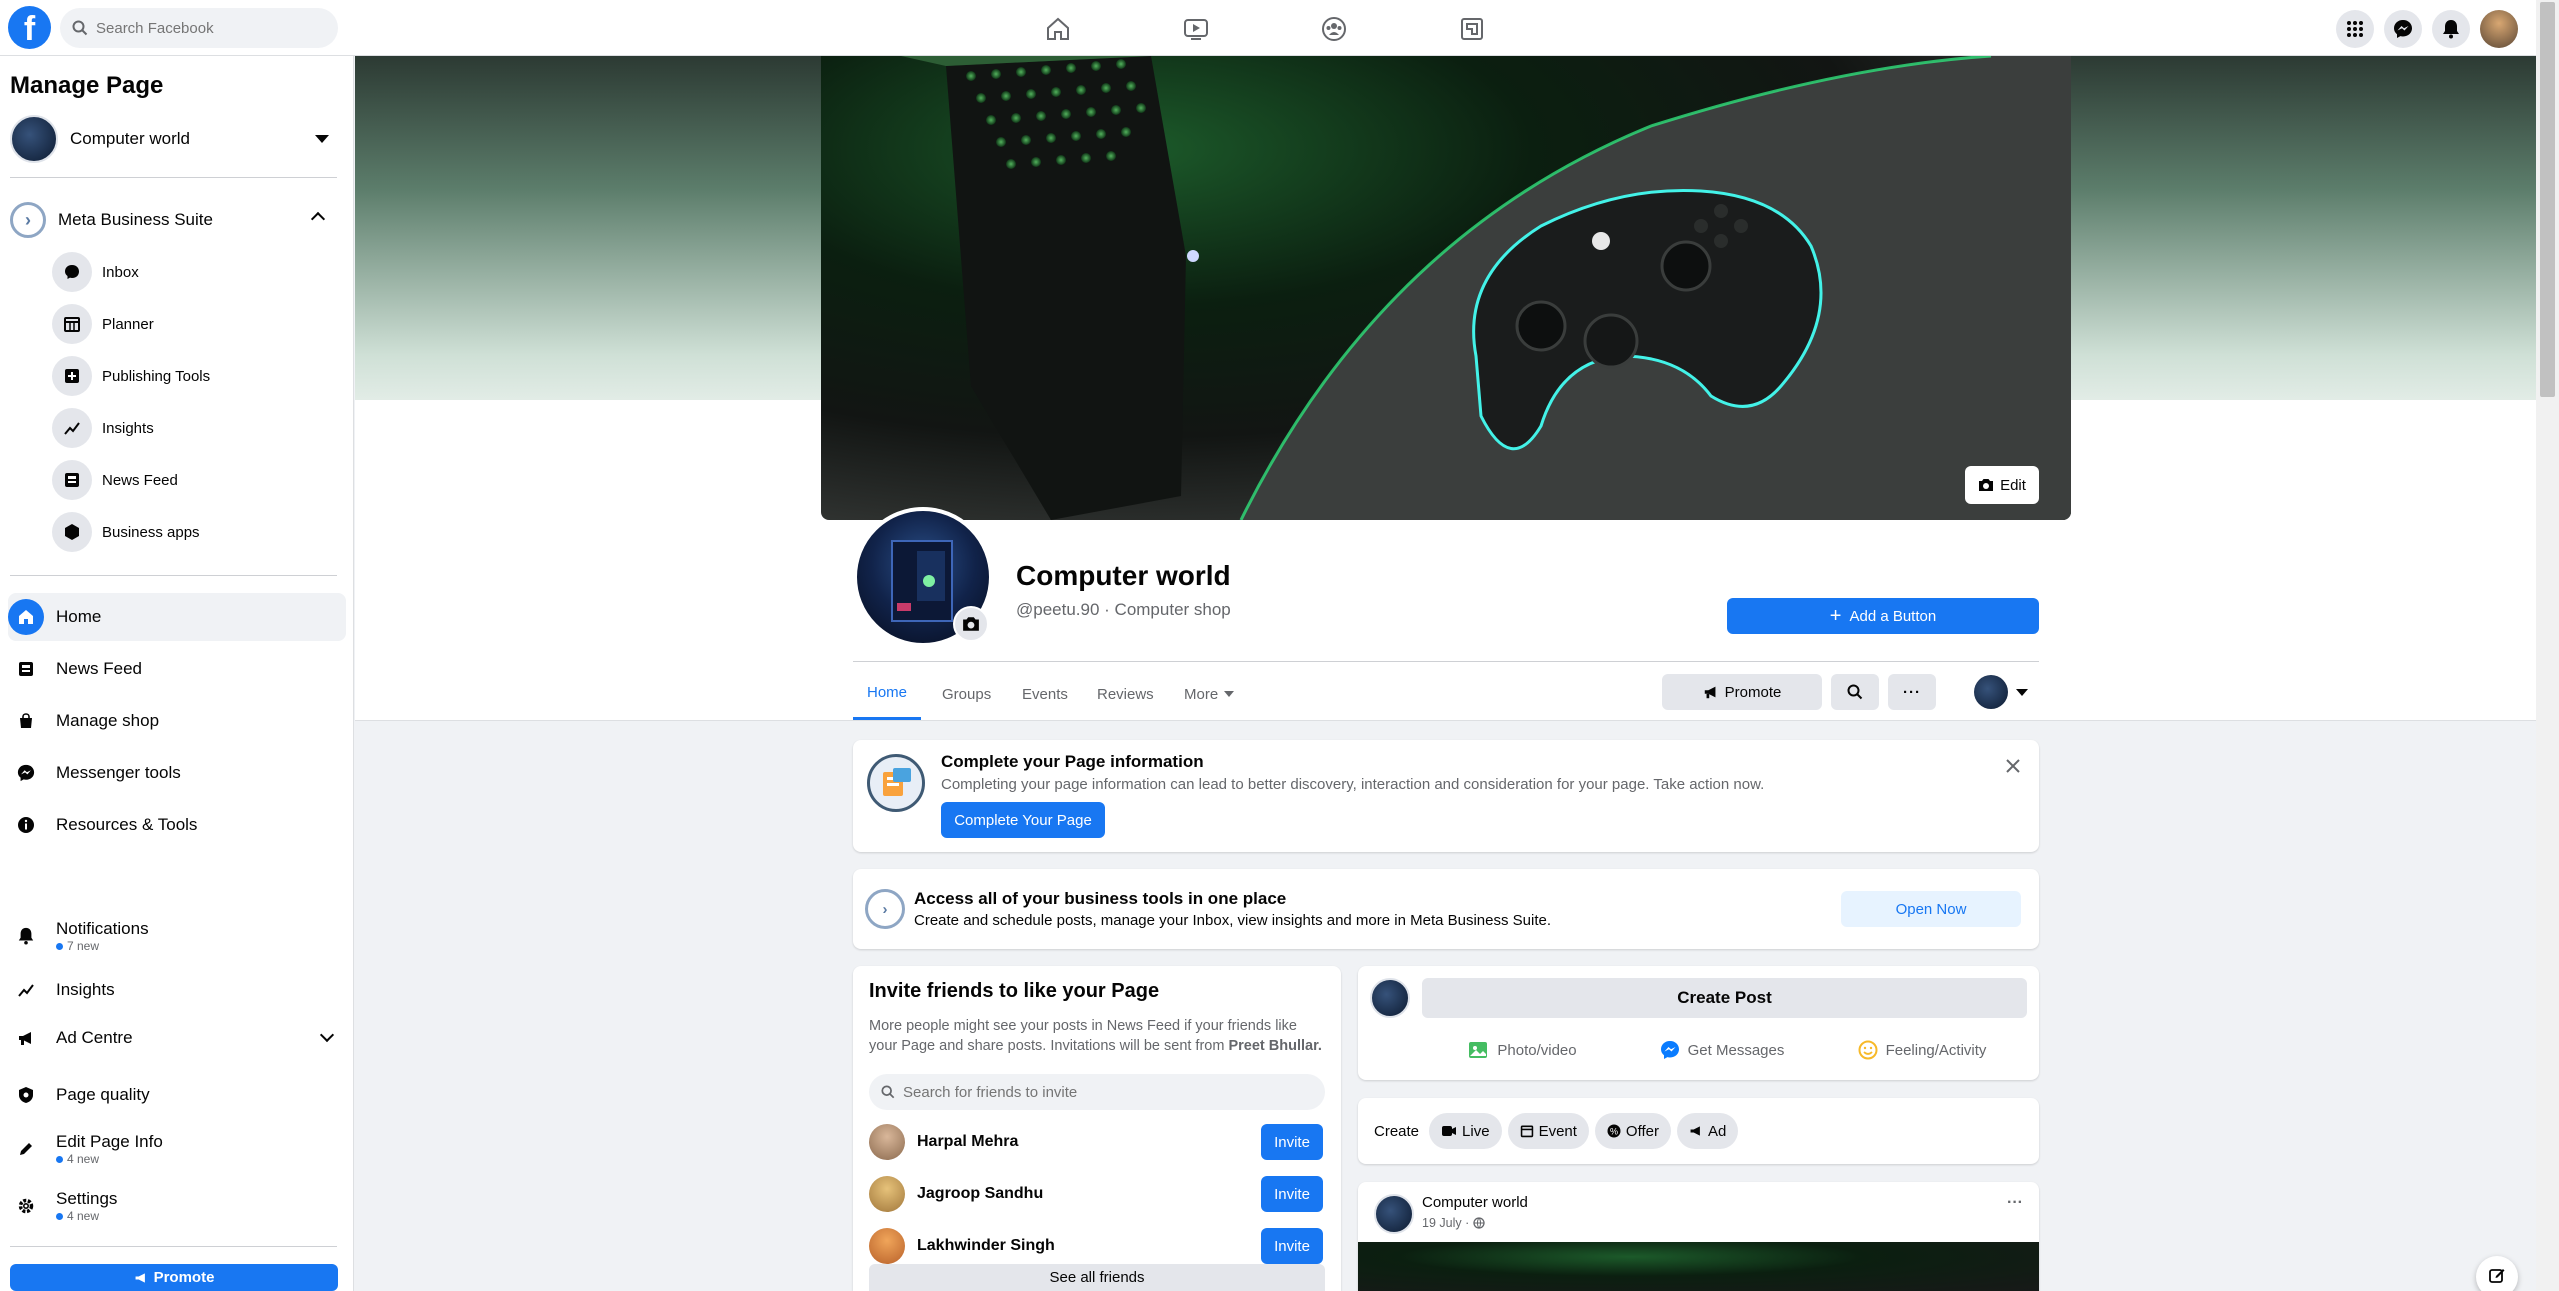  What do you see at coordinates (980, 1193) in the screenshot?
I see `friend-name: Jagroop Sandhu` at bounding box center [980, 1193].